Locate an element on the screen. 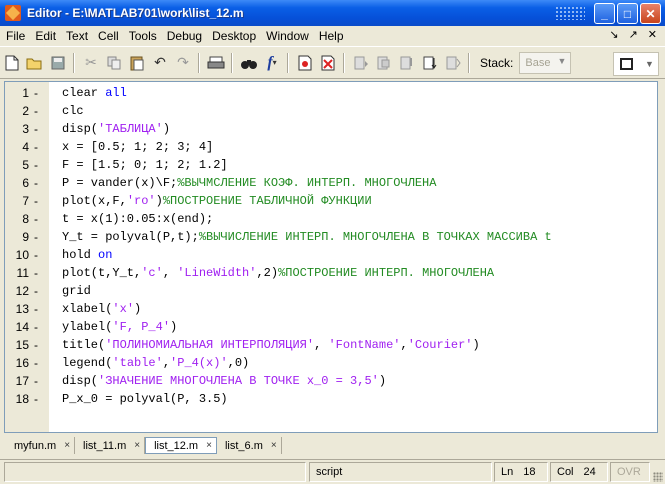  resize-grip-icon is located at coordinates (658, 477).